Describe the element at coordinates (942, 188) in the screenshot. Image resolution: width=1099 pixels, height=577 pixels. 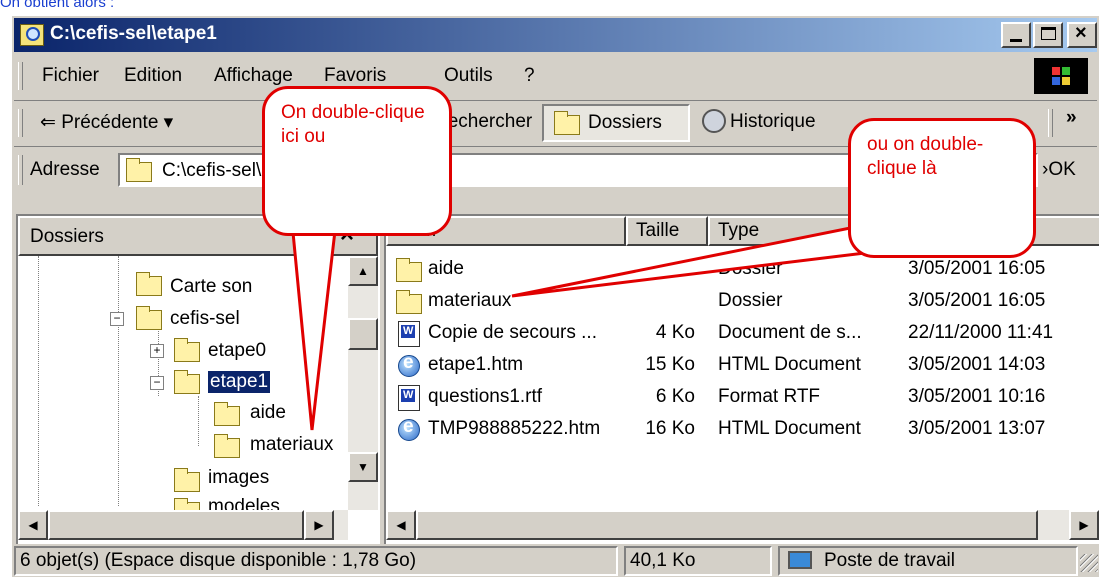
I see `callout-right: ou on double-clique là` at that location.